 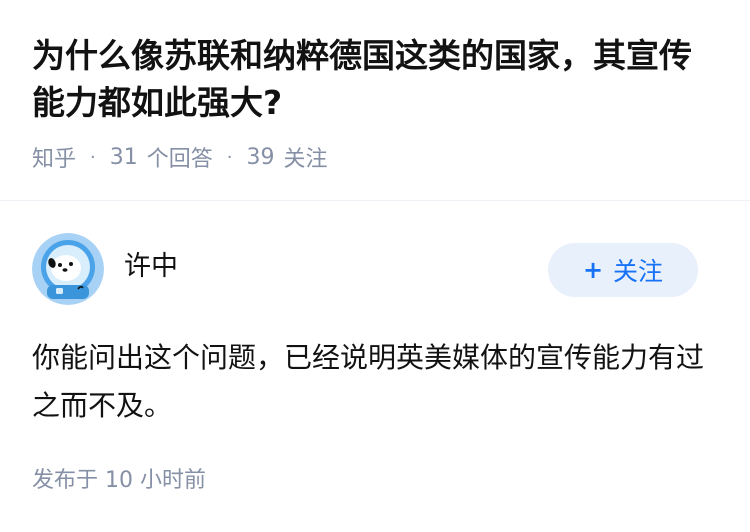 I want to click on posted-time: 10 小时前, so click(x=156, y=480).